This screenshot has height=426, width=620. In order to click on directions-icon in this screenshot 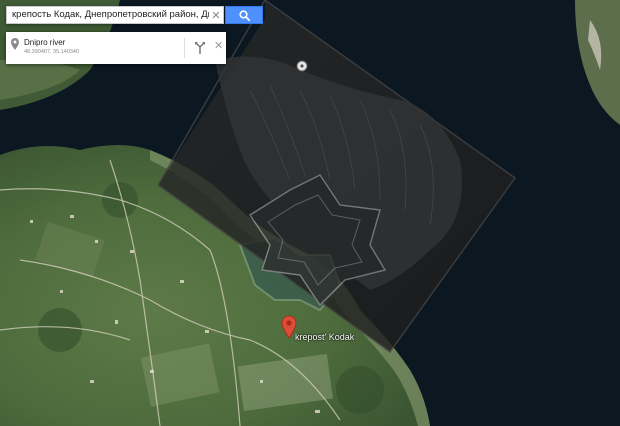, I will do `click(200, 48)`.